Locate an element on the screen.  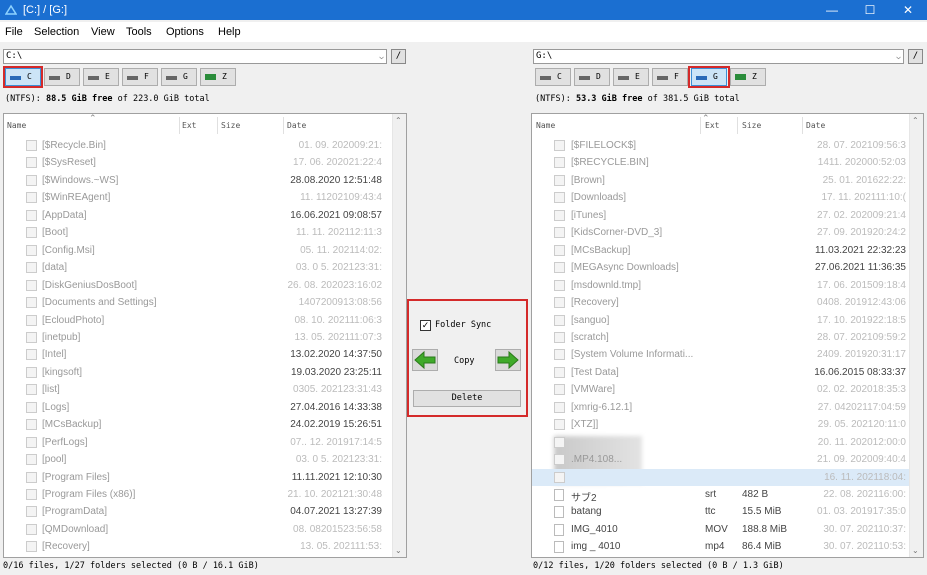
list-item: [pool] 03. 0 5. 202123:31: is located at coordinates (205, 460).